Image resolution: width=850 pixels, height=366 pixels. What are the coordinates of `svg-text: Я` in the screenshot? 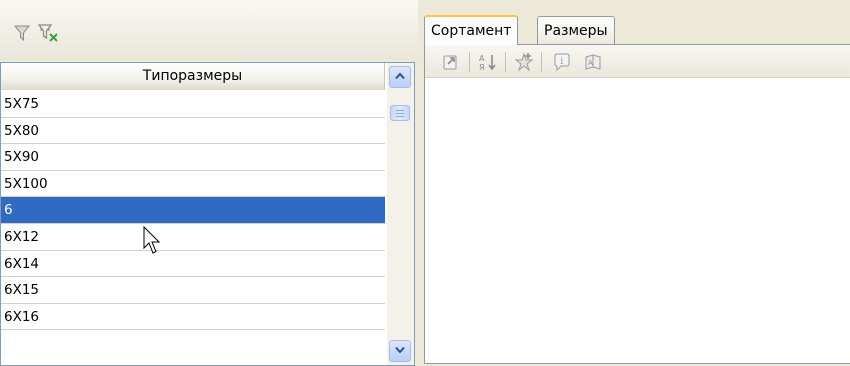 It's located at (482, 67).